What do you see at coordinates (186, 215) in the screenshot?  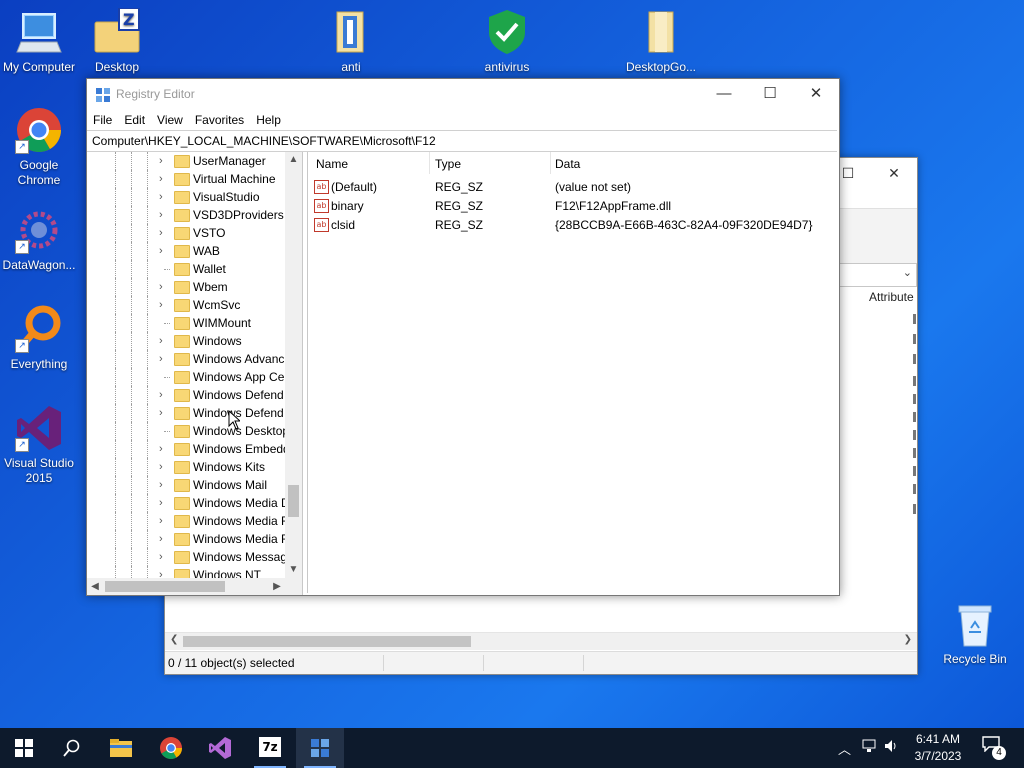 I see `tree-item: › VSD3DProviders` at bounding box center [186, 215].